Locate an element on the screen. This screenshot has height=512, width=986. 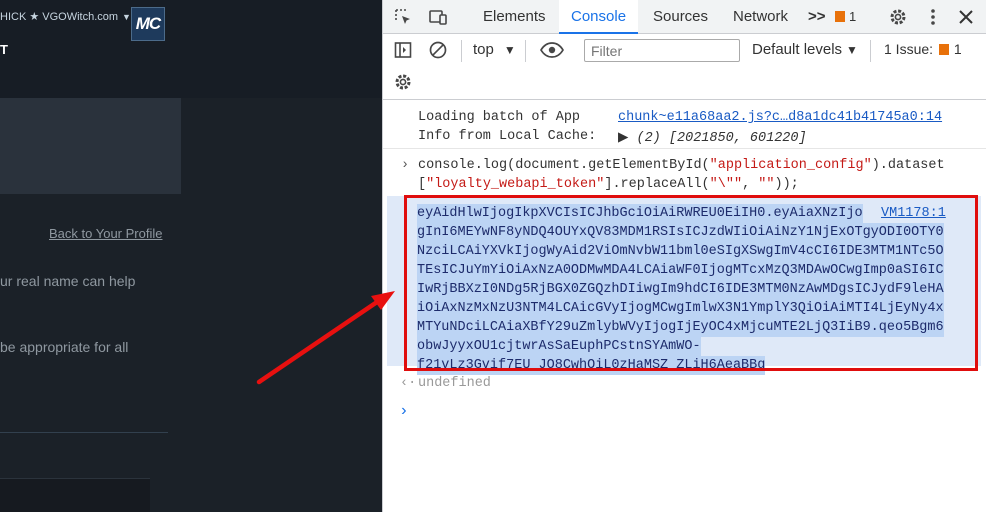
tab-console: Console is located at coordinates (599, 17).